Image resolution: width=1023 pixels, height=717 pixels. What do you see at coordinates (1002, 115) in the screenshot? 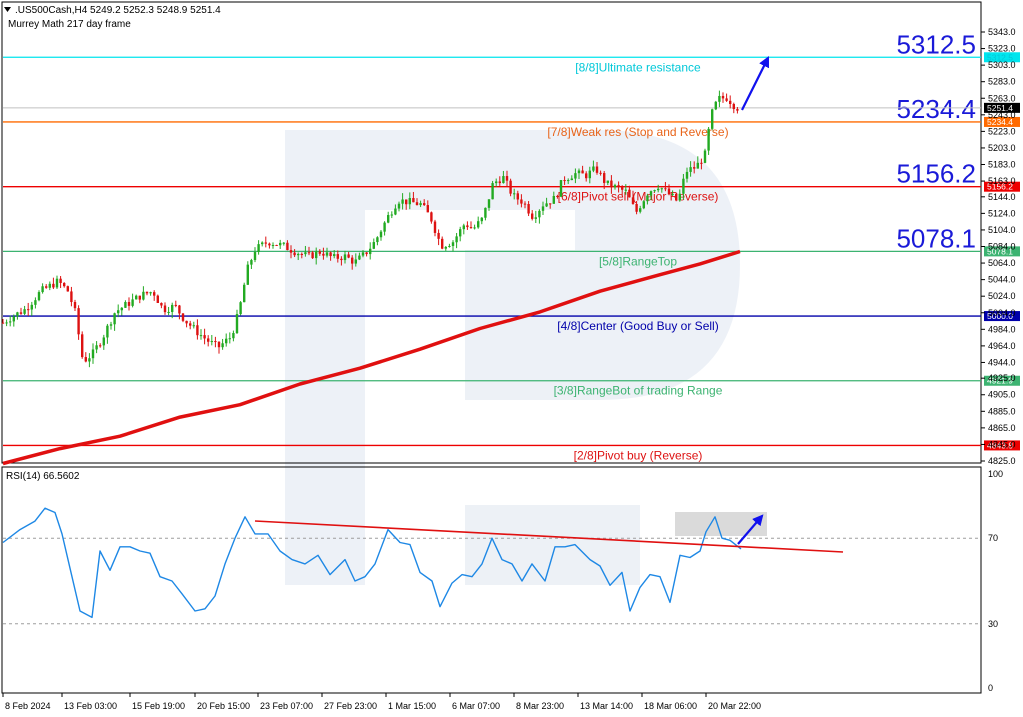
I see `price-tick-label: 5243.0` at bounding box center [1002, 115].